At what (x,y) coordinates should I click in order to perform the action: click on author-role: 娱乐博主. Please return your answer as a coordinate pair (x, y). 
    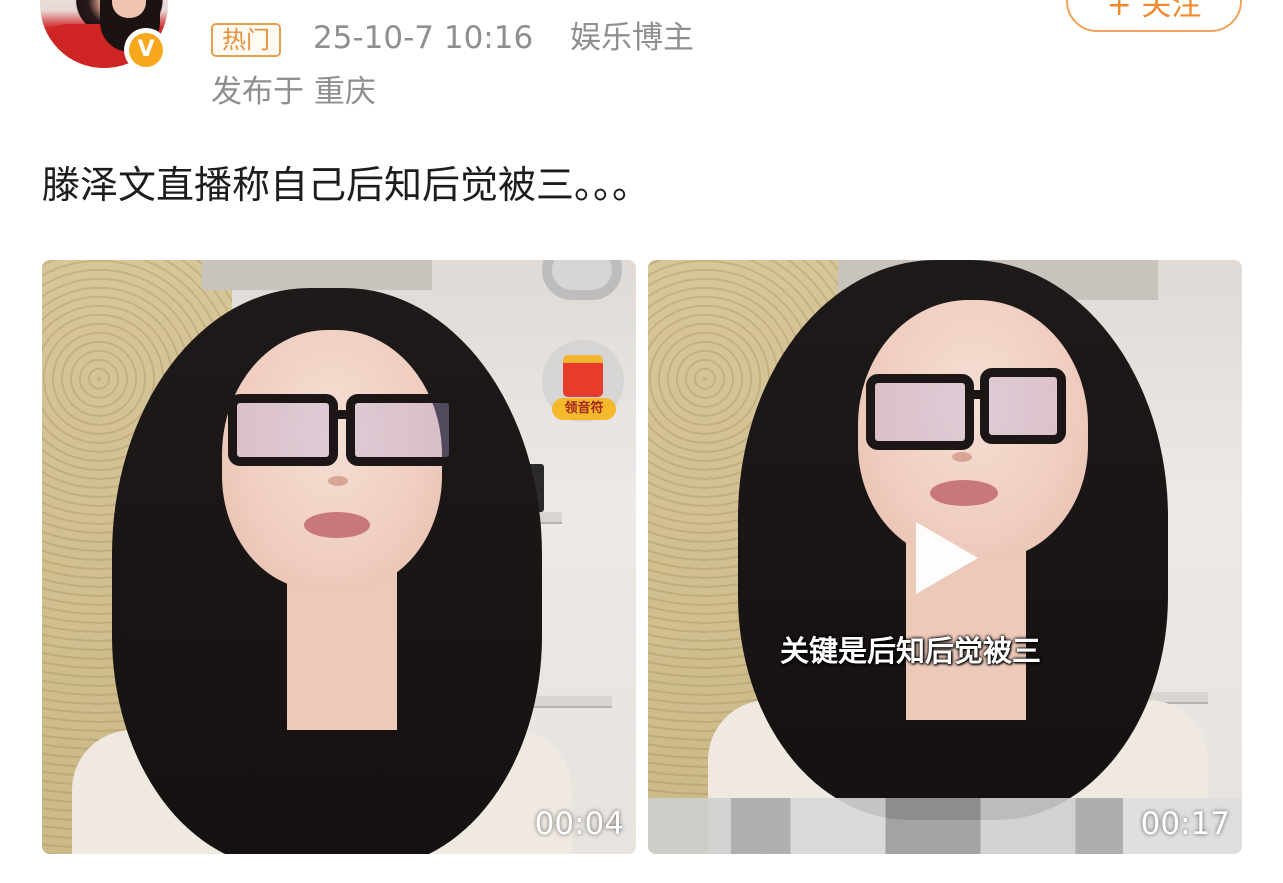
    Looking at the image, I should click on (632, 38).